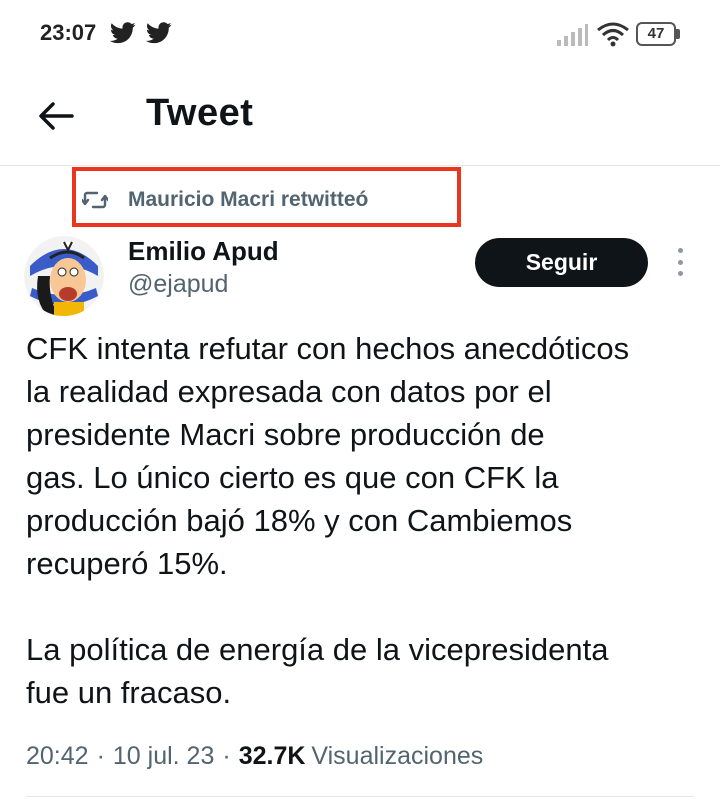 The width and height of the screenshot is (720, 803). I want to click on author-name: Emilio Apud, so click(203, 251).